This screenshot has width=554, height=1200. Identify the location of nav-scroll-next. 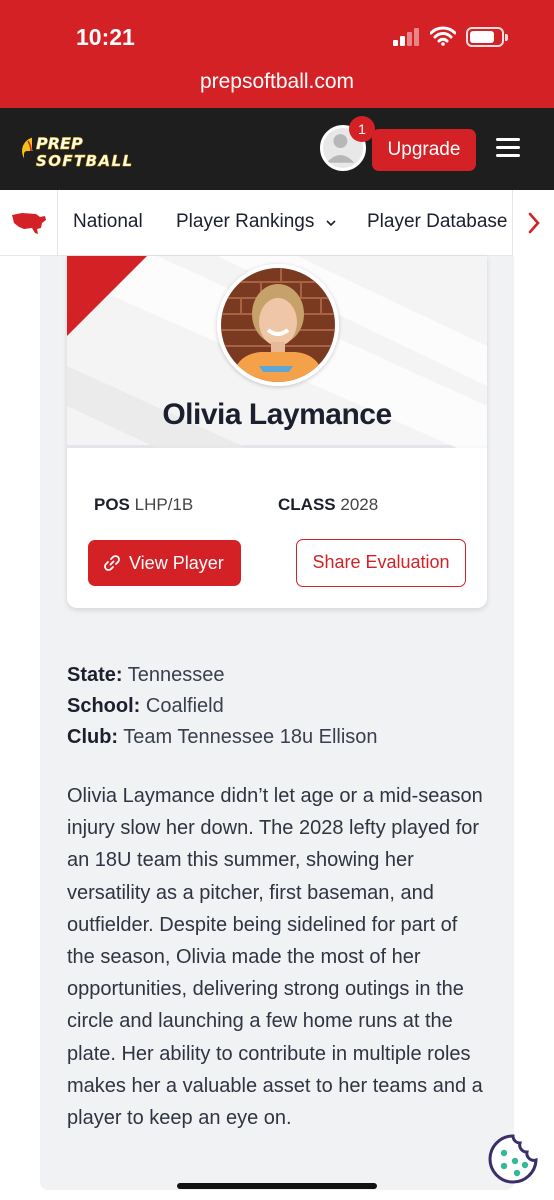
(533, 223).